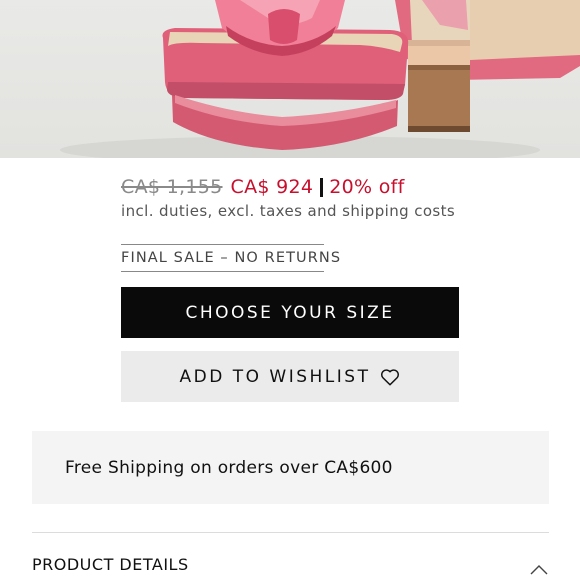 The height and width of the screenshot is (580, 580). I want to click on add-to-wishlist-label: ADD TO WISHLIST, so click(275, 376).